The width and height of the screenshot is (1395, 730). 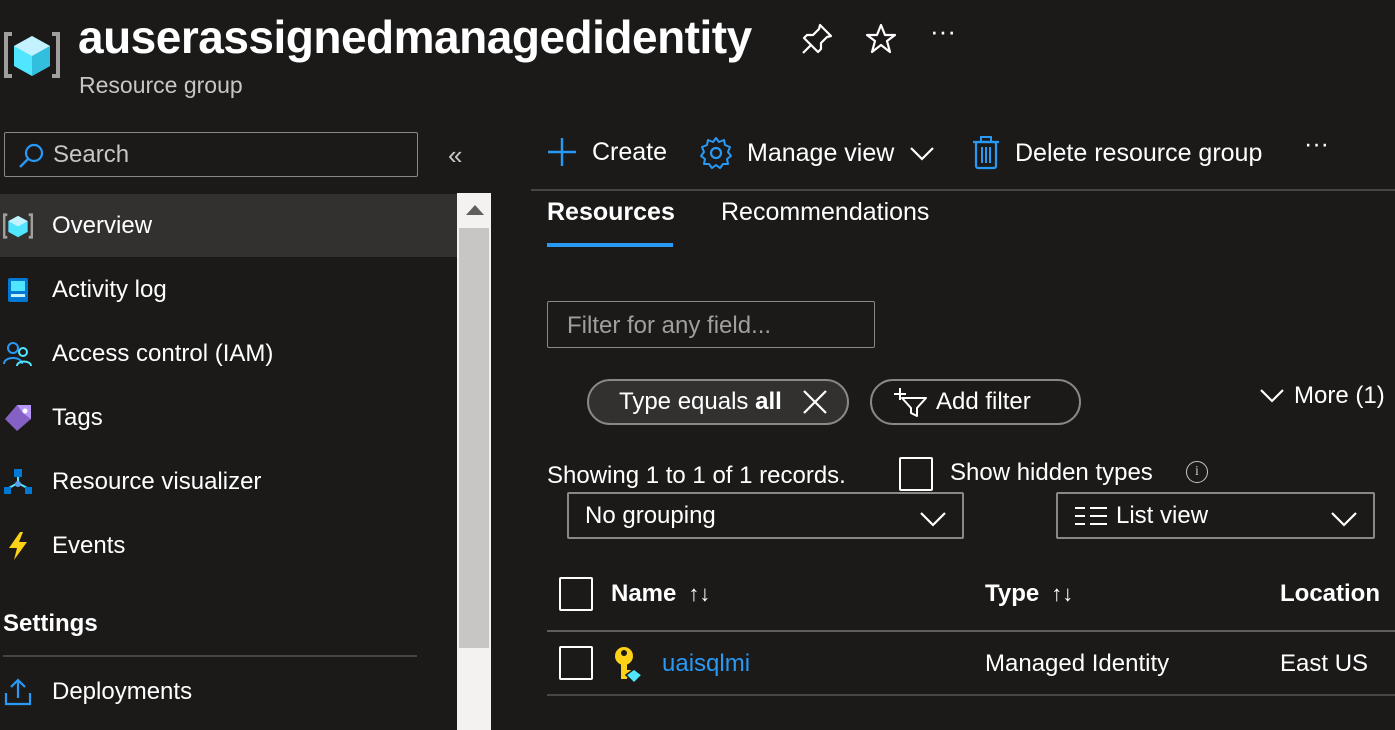 What do you see at coordinates (163, 353) in the screenshot?
I see `sidebar-item-label: Access control (IAM)` at bounding box center [163, 353].